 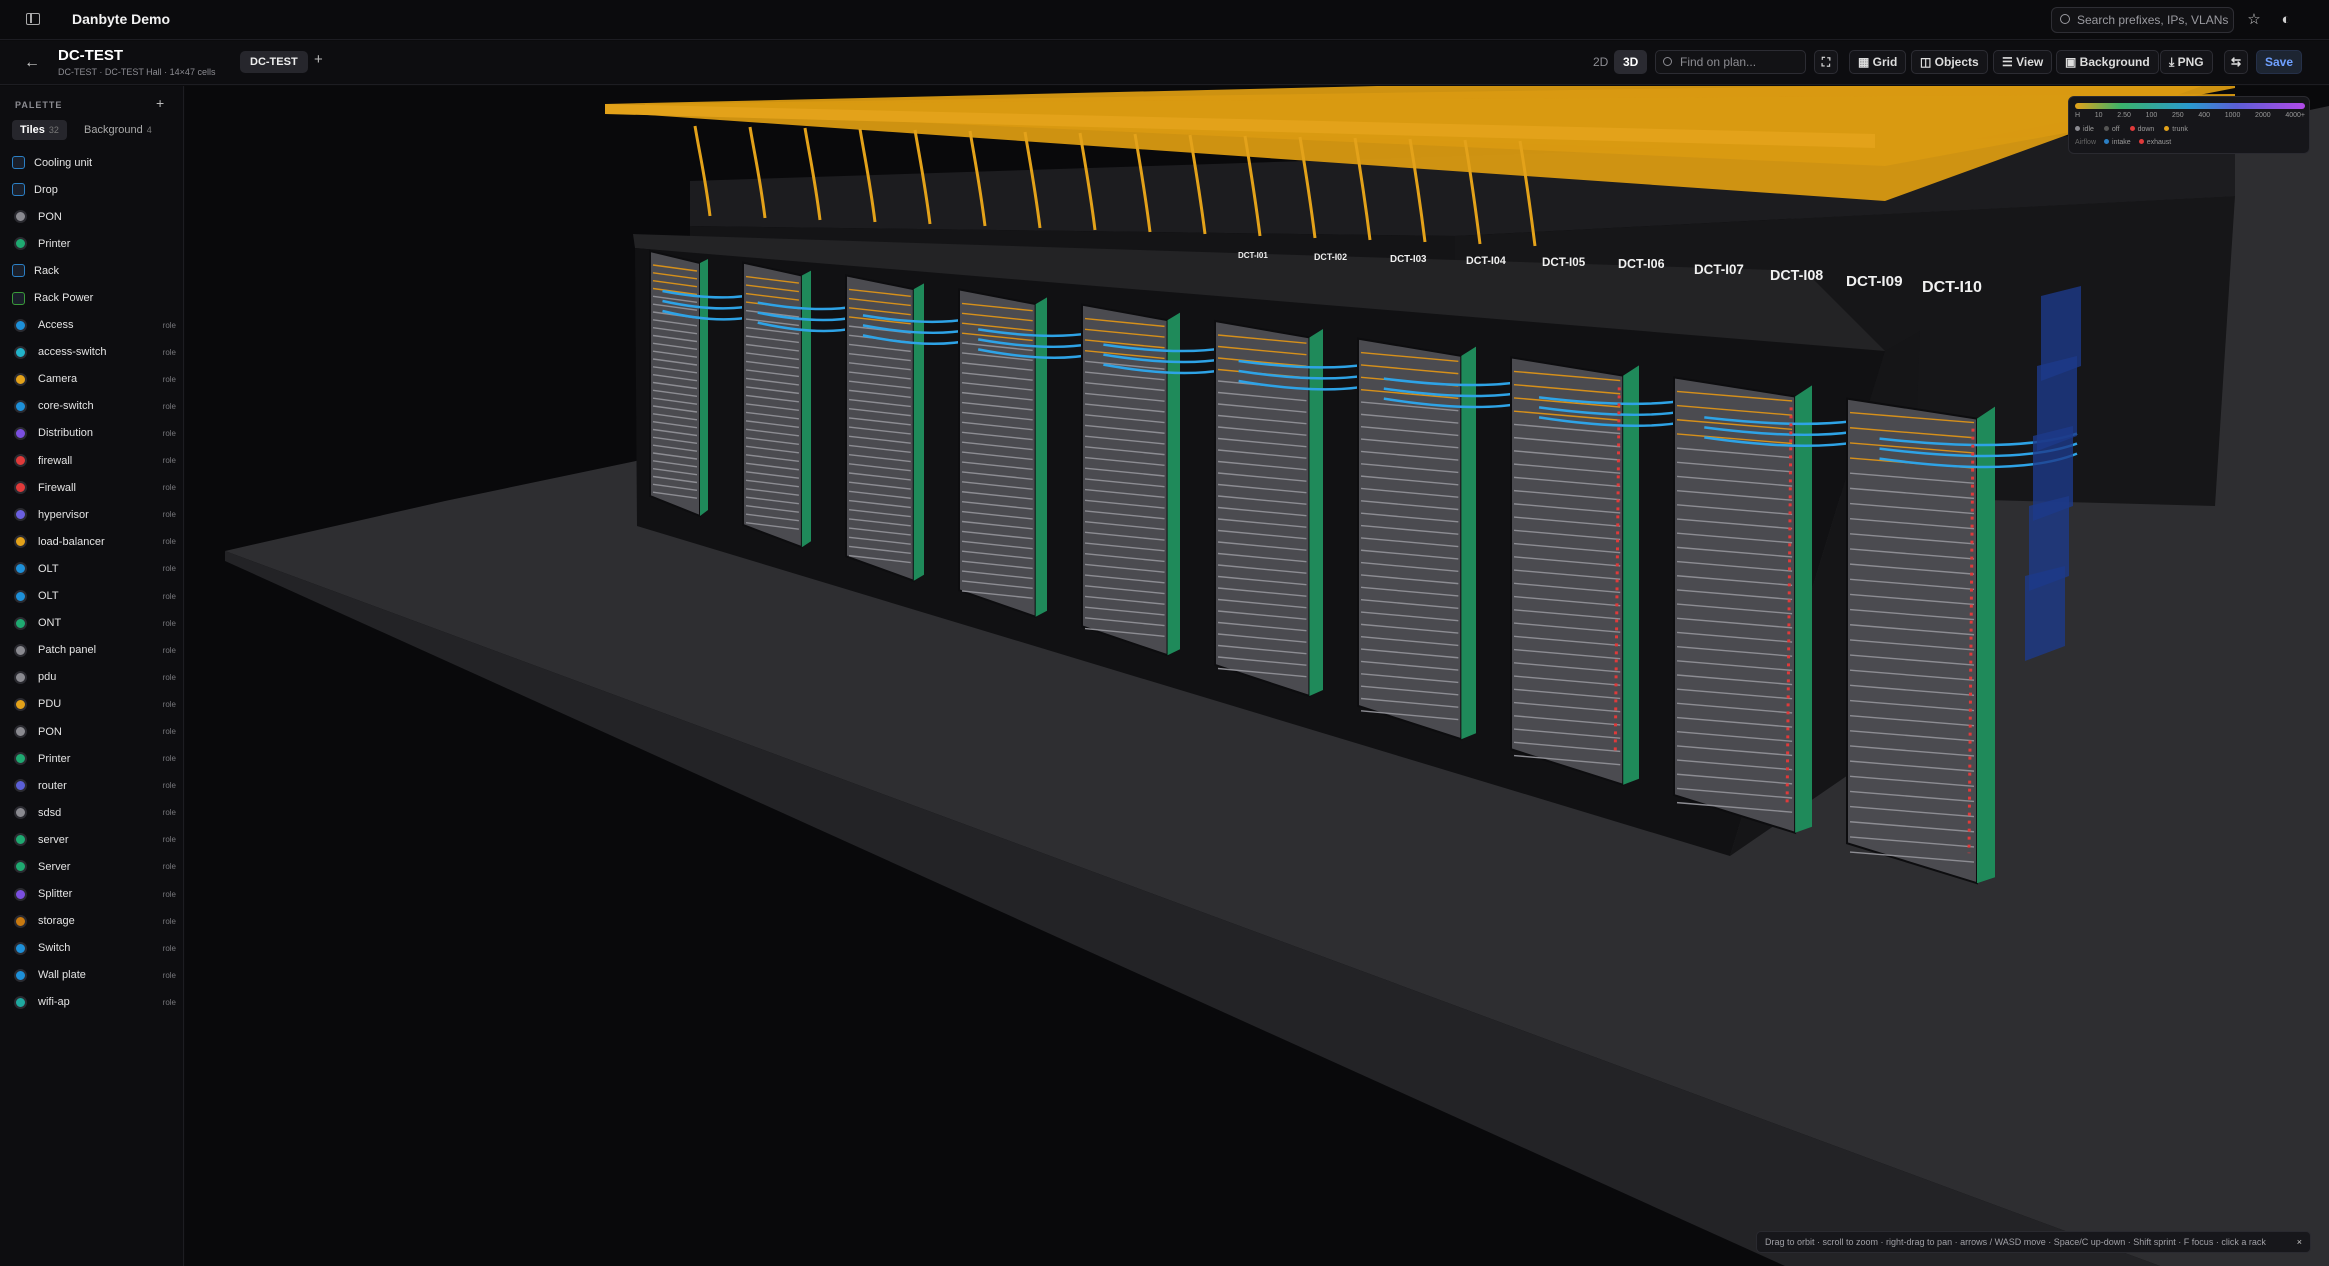 What do you see at coordinates (1956, 62) in the screenshot?
I see `objects-label: Objects` at bounding box center [1956, 62].